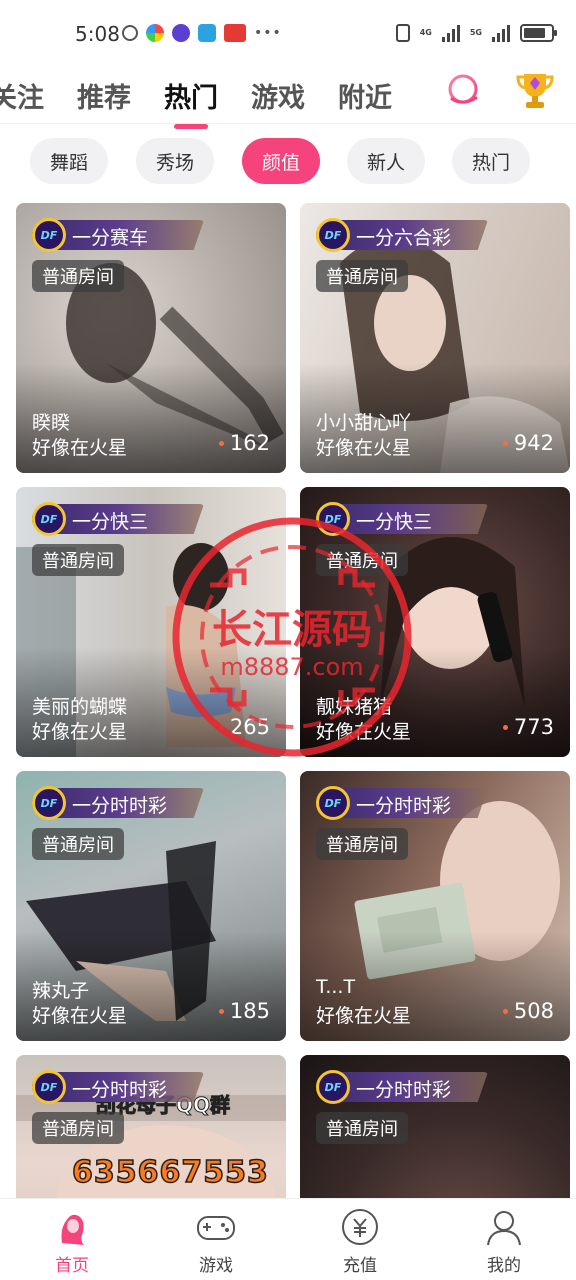 The height and width of the screenshot is (1280, 576). I want to click on room-card: DF 一分时时彩 普通房间 辣丸子 好像在火星 185, so click(151, 906).